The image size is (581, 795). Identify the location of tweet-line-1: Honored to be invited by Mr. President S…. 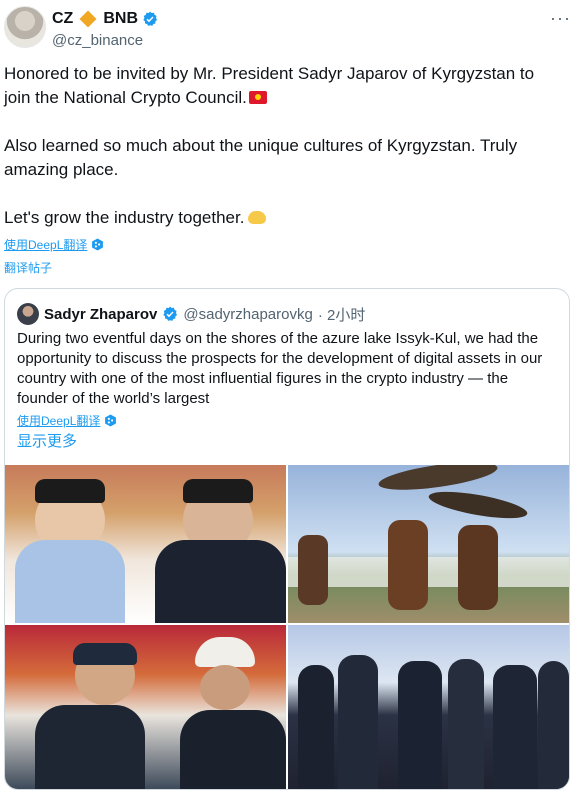
(269, 85).